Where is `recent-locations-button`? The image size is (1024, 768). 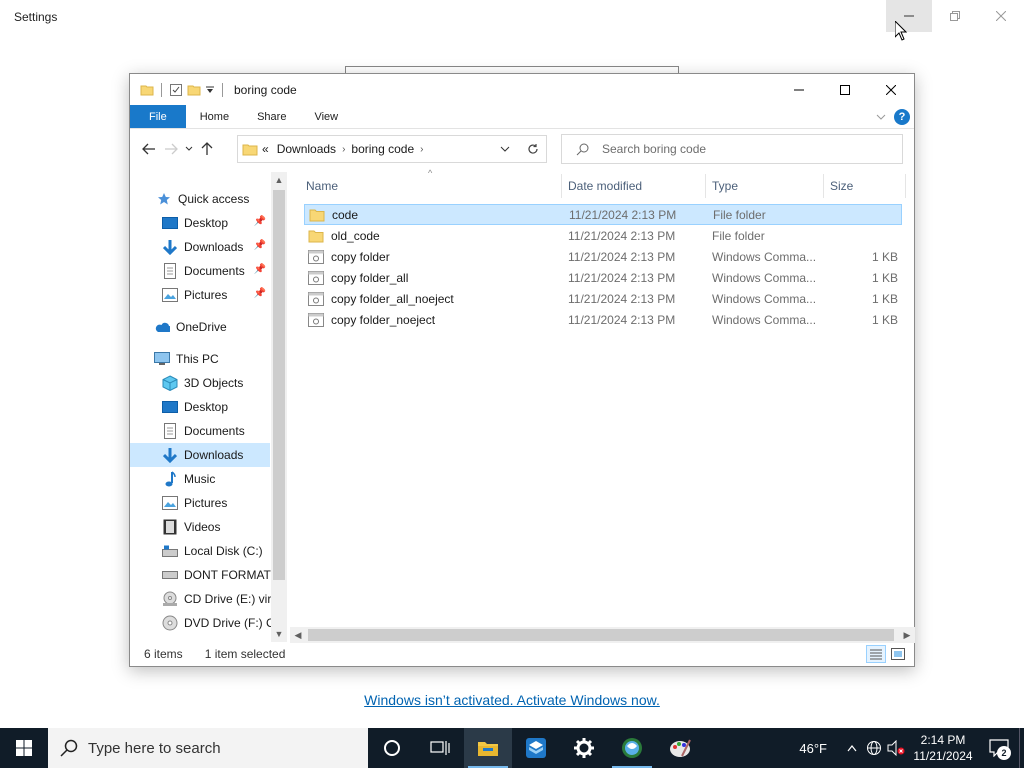
recent-locations-button is located at coordinates (189, 149).